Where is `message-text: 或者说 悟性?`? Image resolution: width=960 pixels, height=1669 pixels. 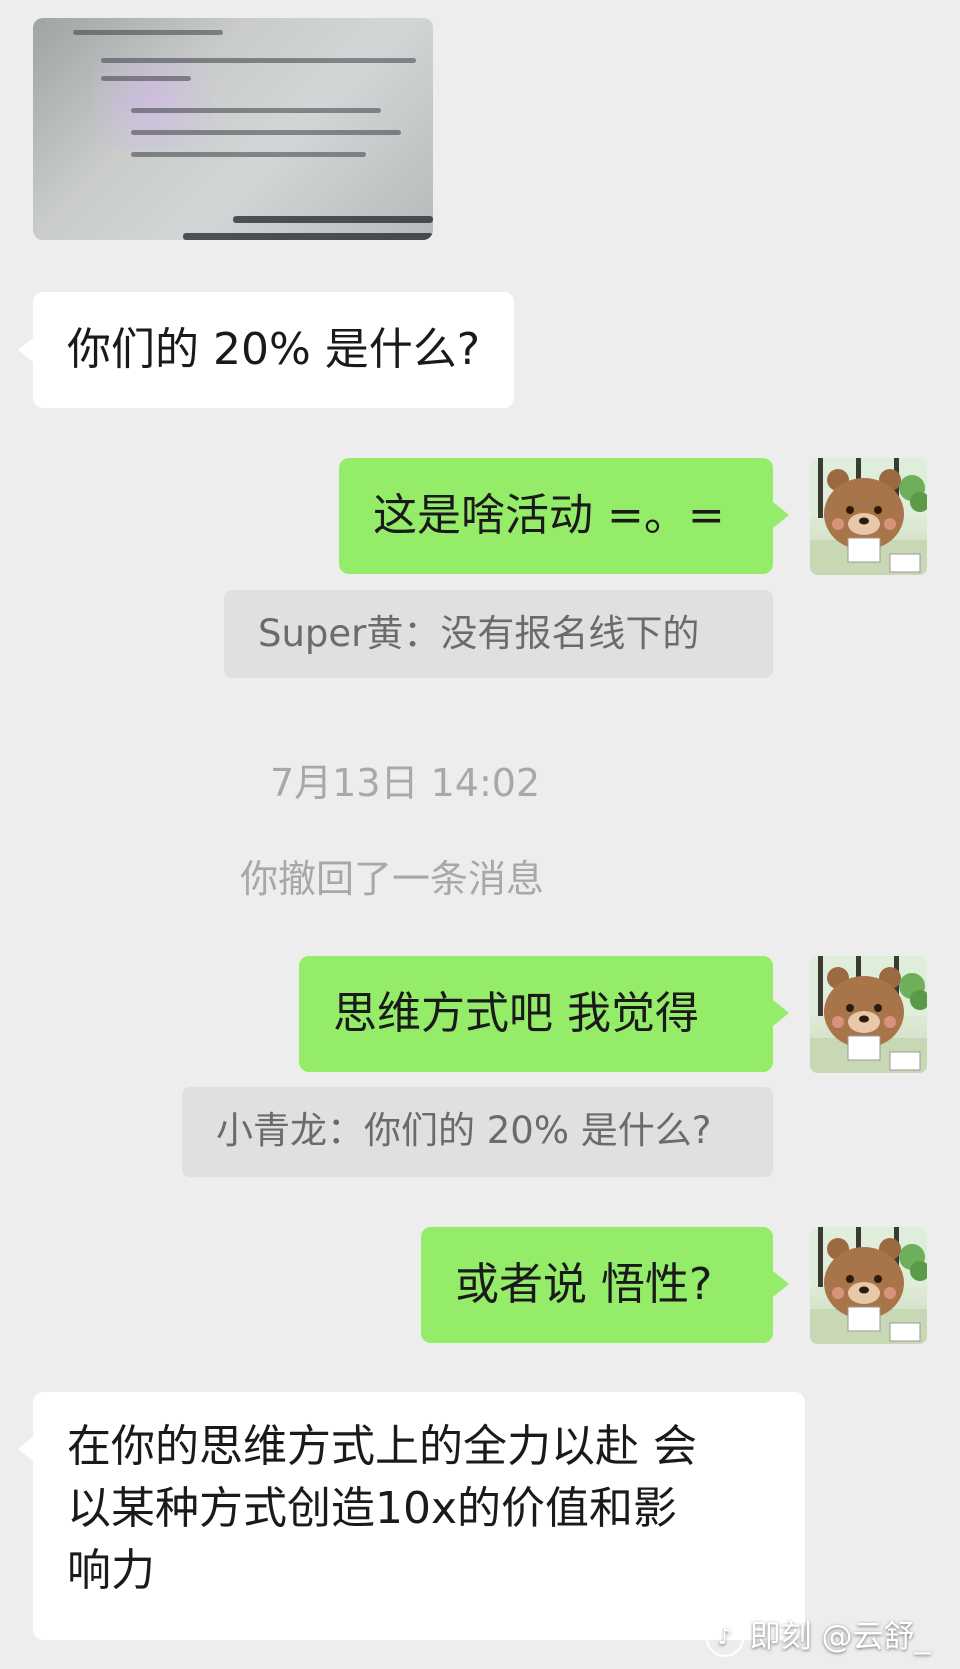 message-text: 或者说 悟性? is located at coordinates (584, 1284).